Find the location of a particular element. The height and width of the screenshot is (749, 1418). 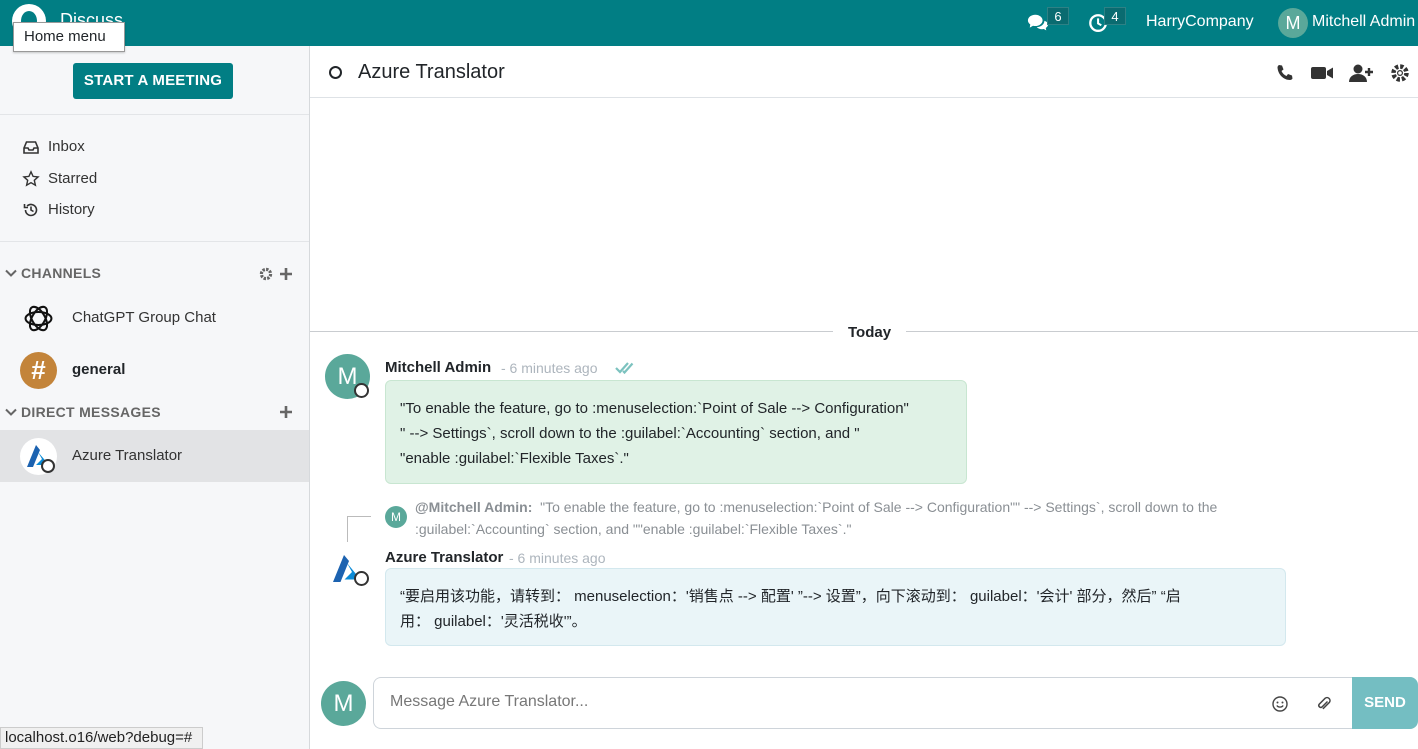

home-menu-tooltip: Home menu is located at coordinates (69, 37).